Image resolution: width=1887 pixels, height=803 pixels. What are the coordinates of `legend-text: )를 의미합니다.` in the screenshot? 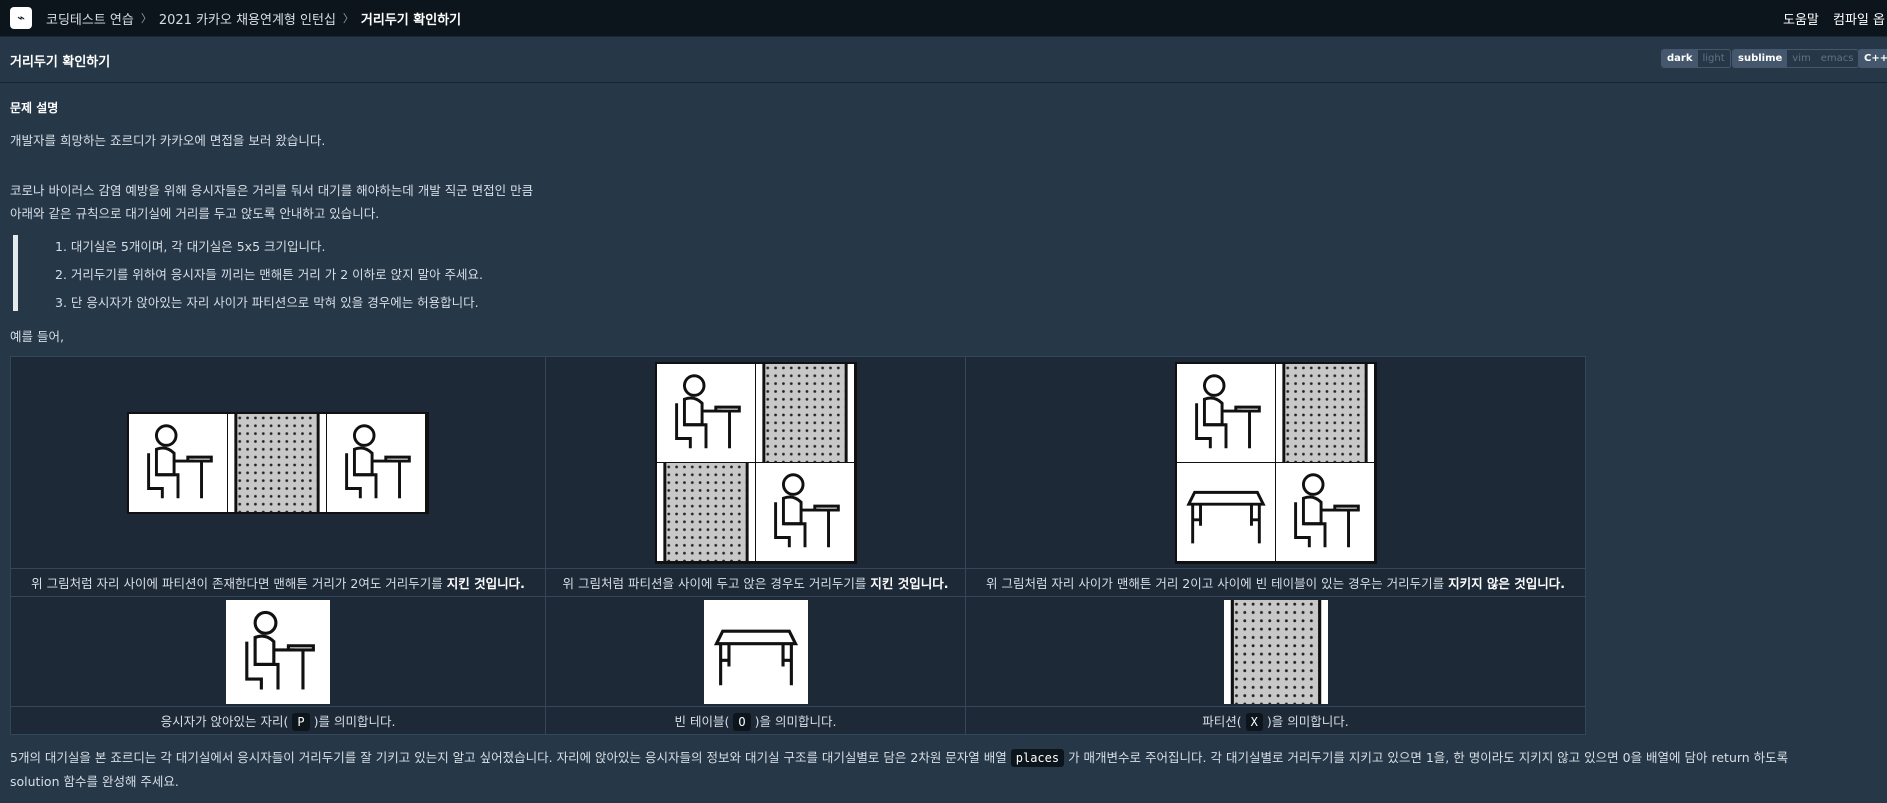 It's located at (354, 721).